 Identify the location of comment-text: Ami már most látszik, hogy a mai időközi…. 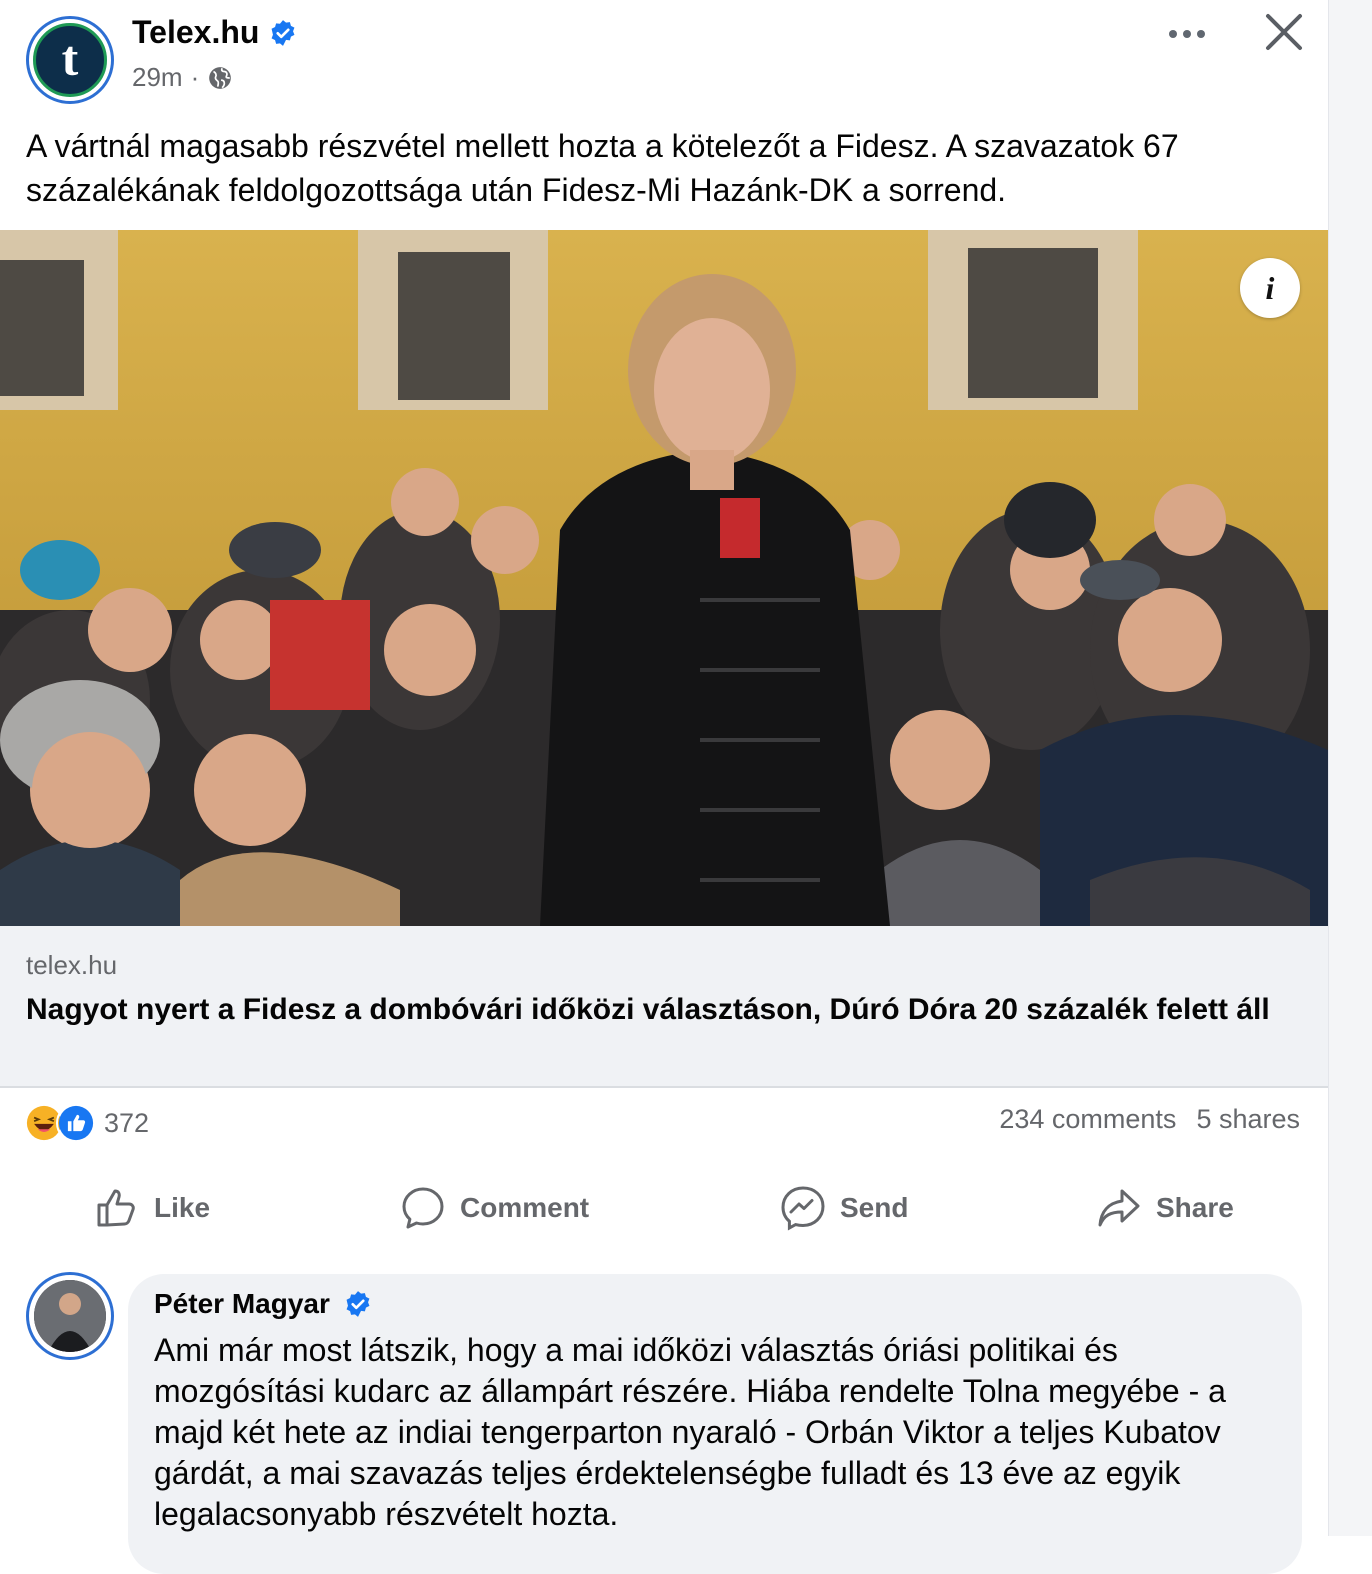
(690, 1432).